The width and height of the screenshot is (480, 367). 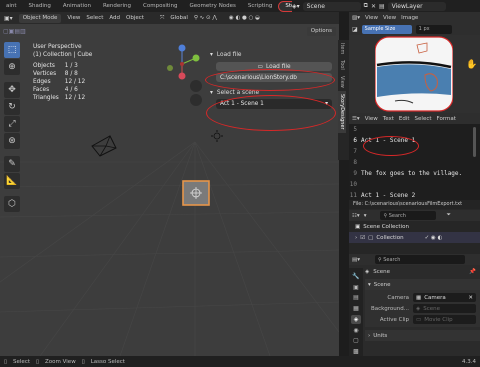 What do you see at coordinates (356, 330) in the screenshot?
I see `world-tab-icon: ◉` at bounding box center [356, 330].